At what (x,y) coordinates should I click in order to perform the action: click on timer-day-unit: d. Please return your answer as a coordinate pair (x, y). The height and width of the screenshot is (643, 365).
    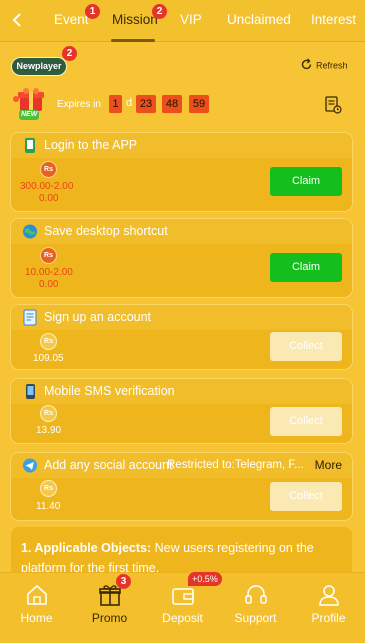
    Looking at the image, I should click on (129, 103).